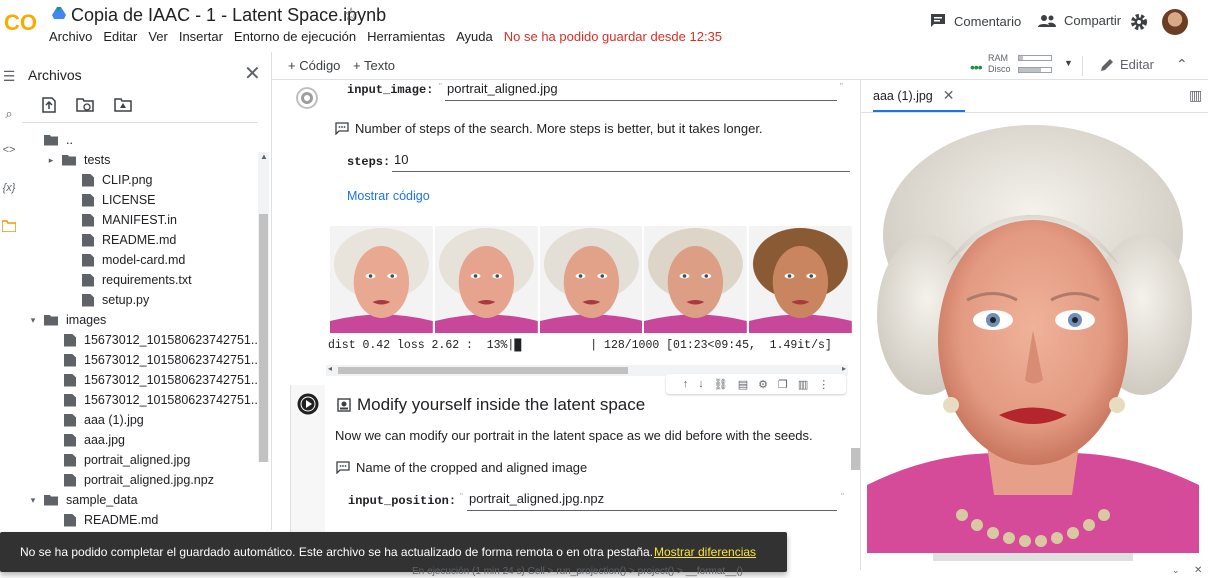  I want to click on add-code-button: + Código, so click(314, 65).